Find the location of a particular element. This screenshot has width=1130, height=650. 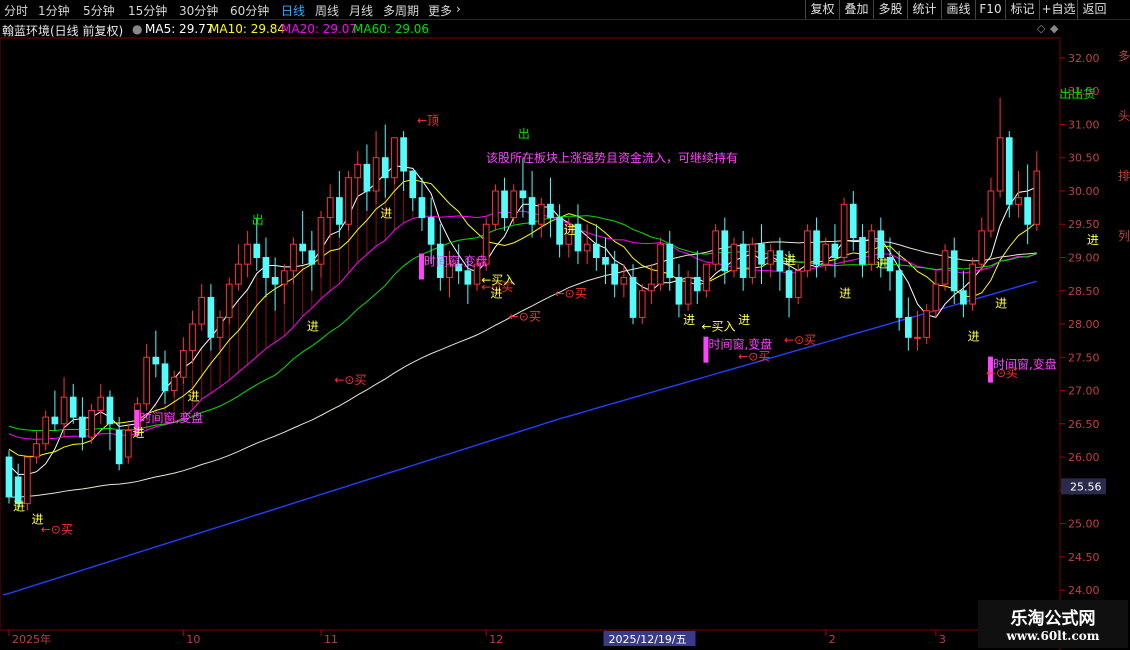

x-tick-label: 3 is located at coordinates (942, 639).